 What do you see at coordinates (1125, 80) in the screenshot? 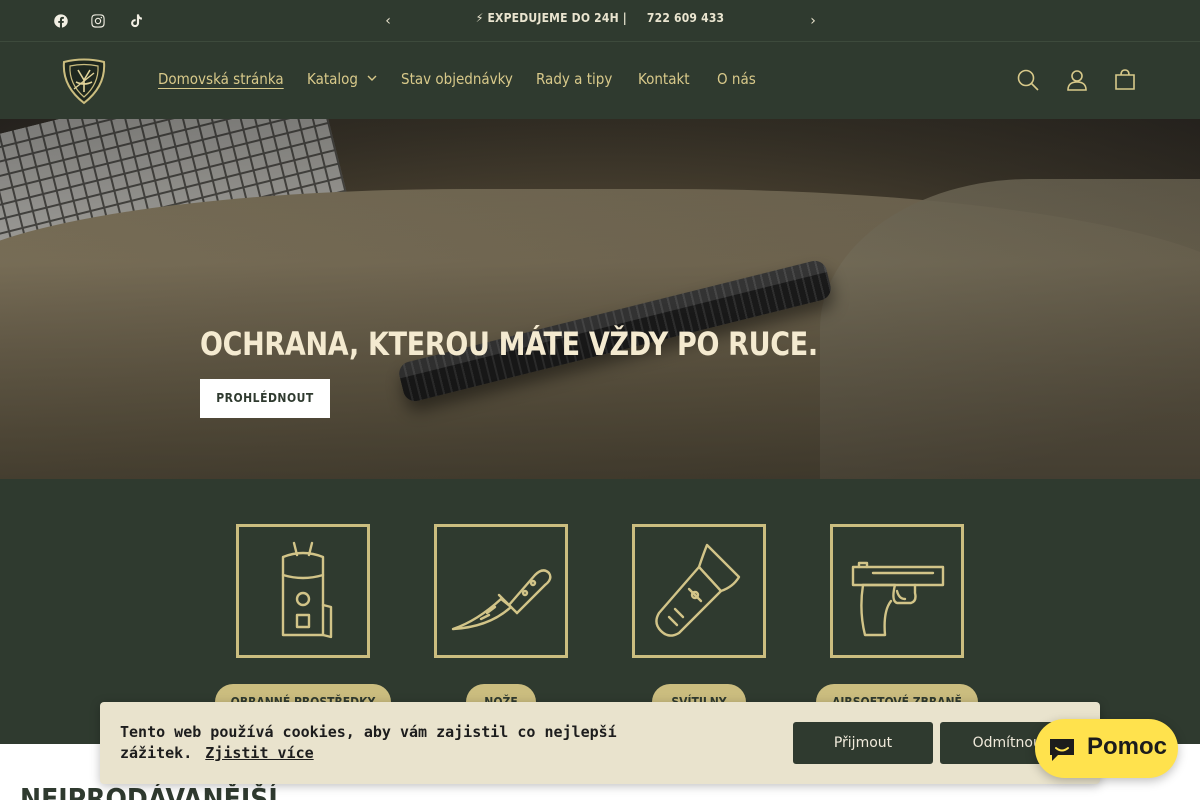
I see `cart-icon` at bounding box center [1125, 80].